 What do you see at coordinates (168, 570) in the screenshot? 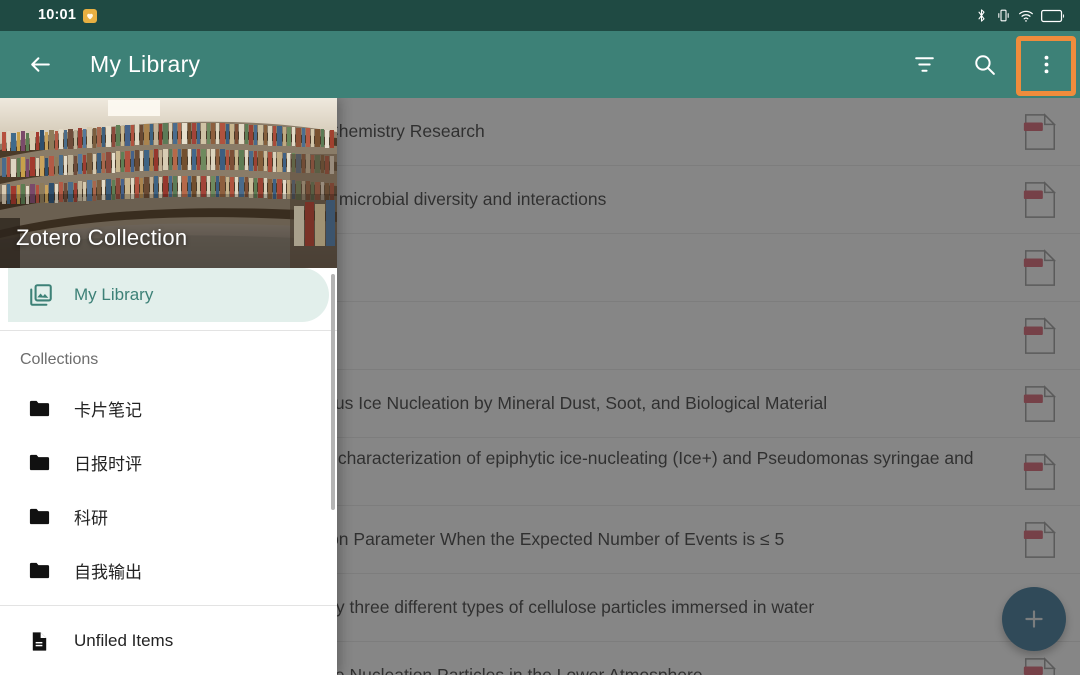
I see `sidebar-item-collection-3: 自我输出` at bounding box center [168, 570].